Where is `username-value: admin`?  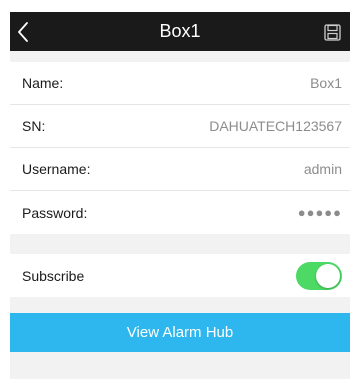 username-value: admin is located at coordinates (322, 169).